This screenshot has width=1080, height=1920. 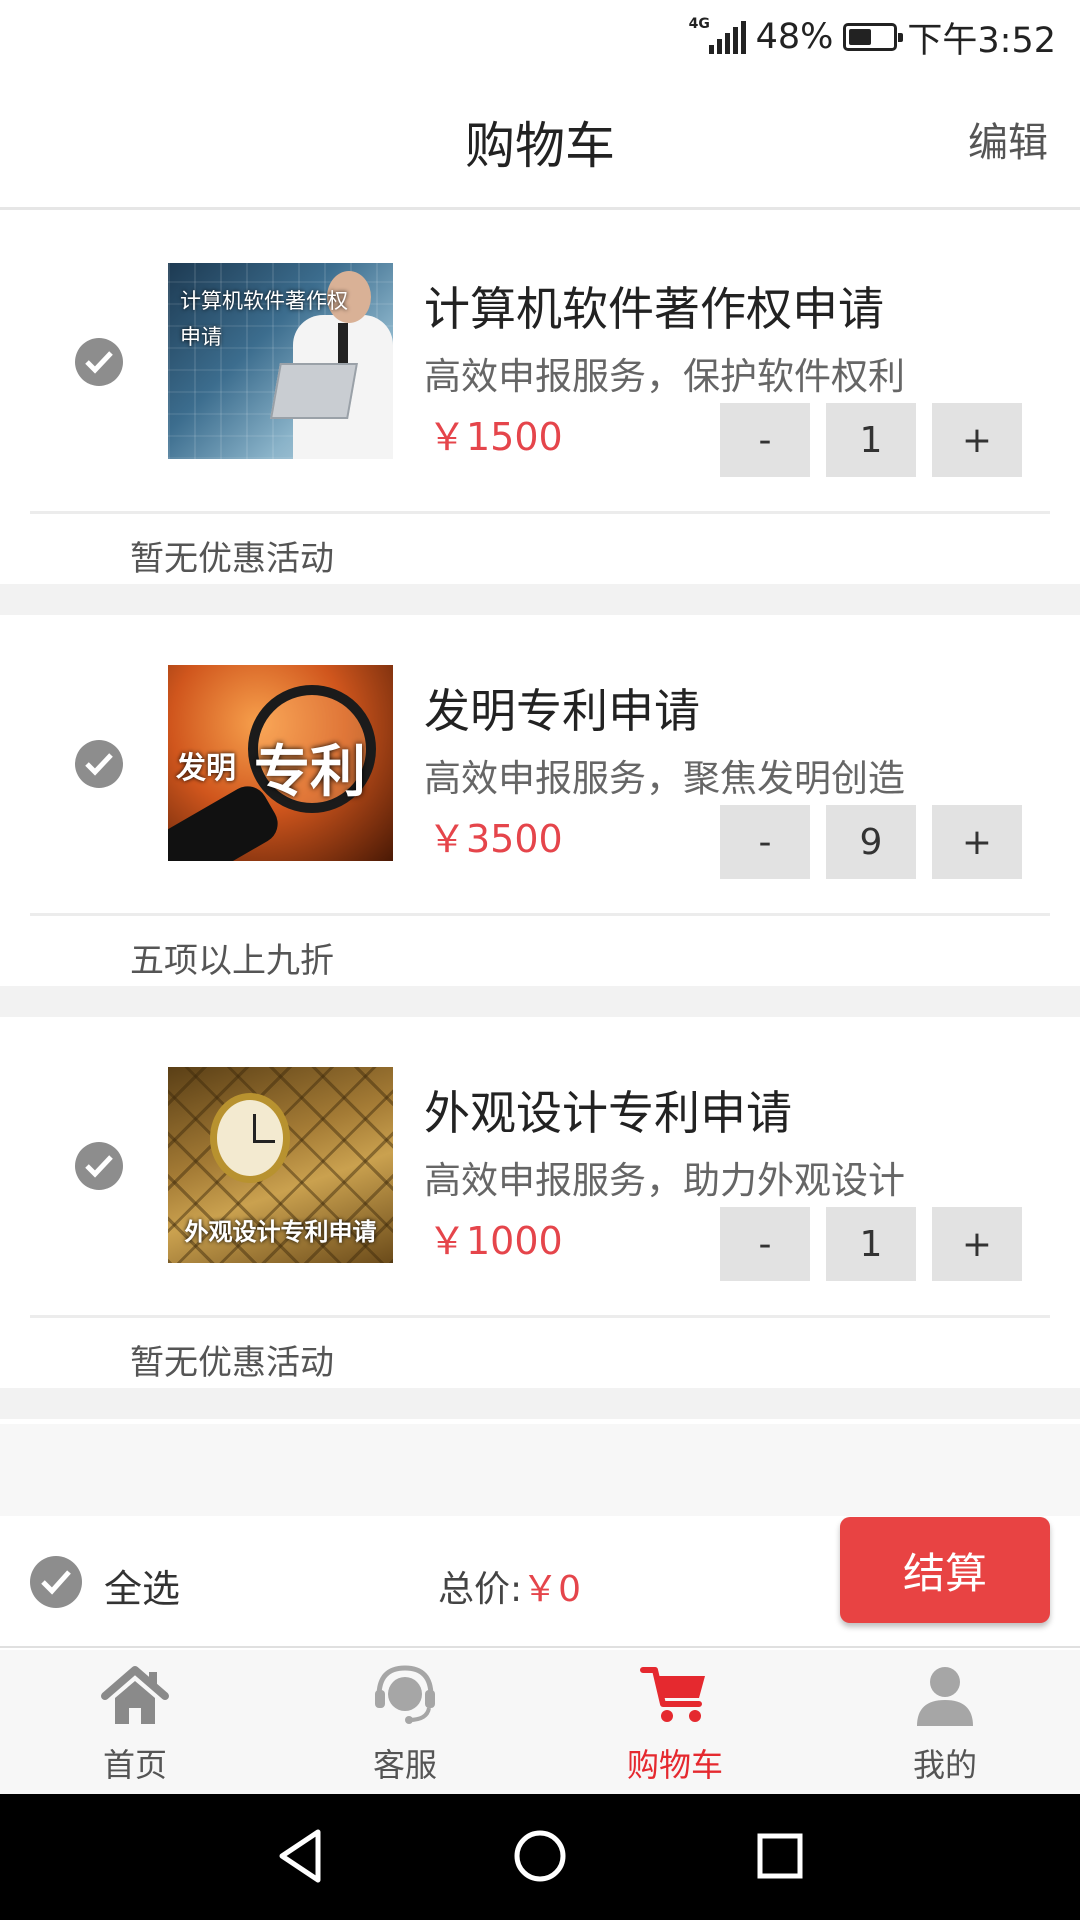 I want to click on checkout-button: 结算, so click(x=945, y=1570).